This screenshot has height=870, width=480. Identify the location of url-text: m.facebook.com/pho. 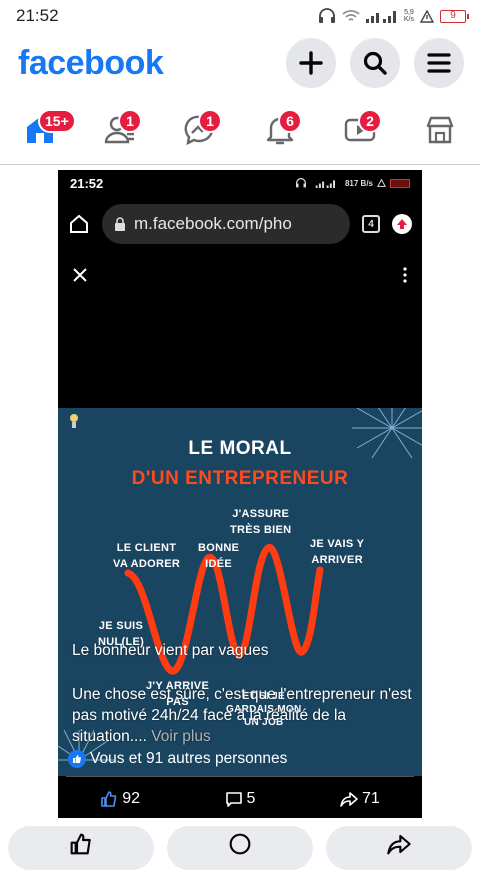
(213, 223).